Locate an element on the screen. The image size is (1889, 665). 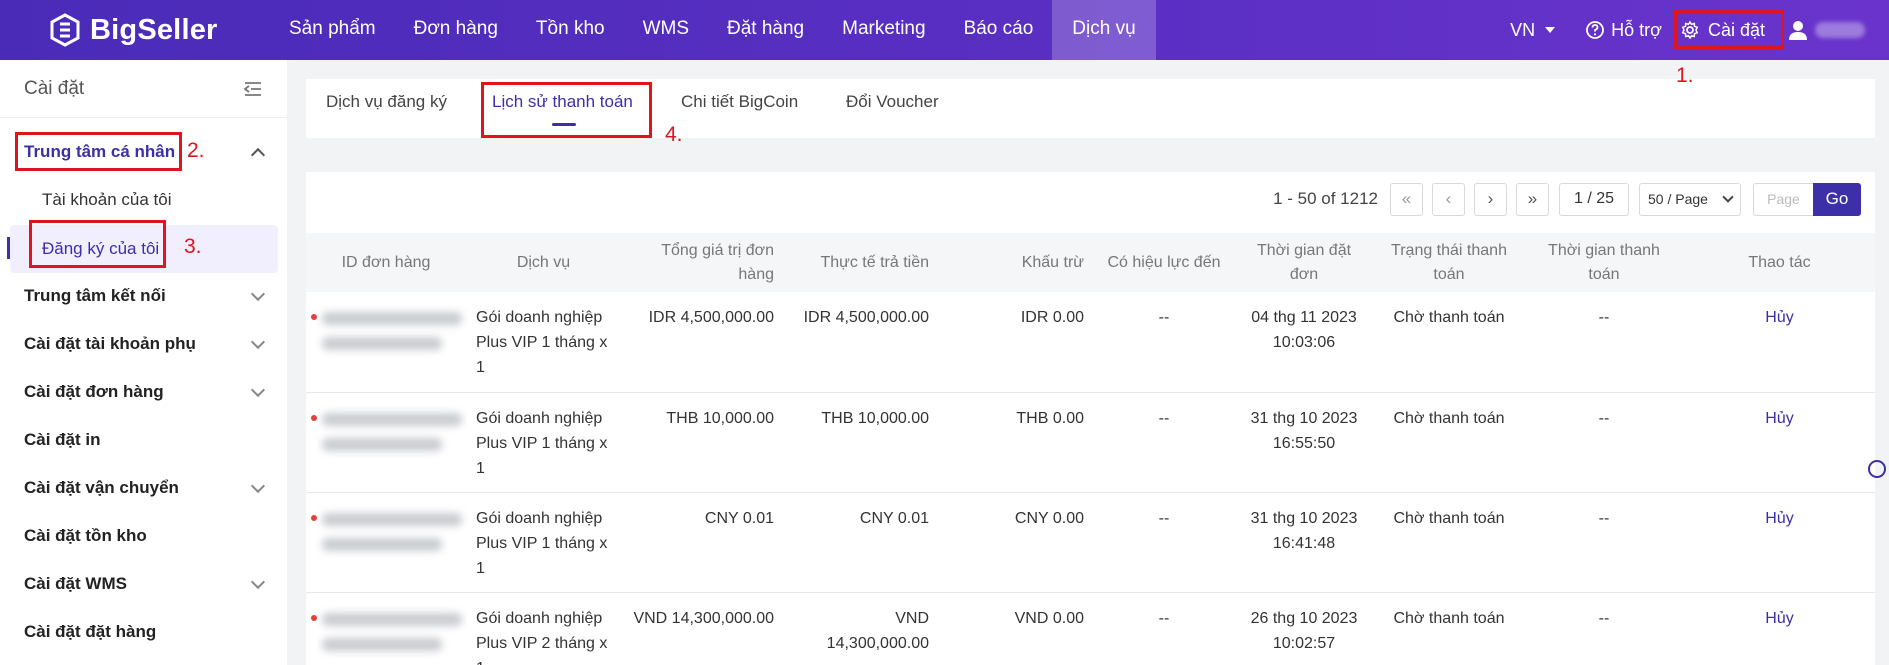
nav-reports: Báo cáo is located at coordinates (999, 30).